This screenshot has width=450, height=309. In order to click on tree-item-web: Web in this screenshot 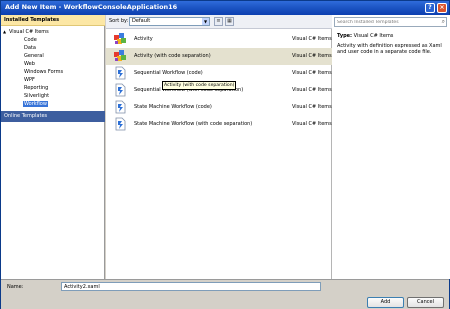, I will do `click(29, 64)`.